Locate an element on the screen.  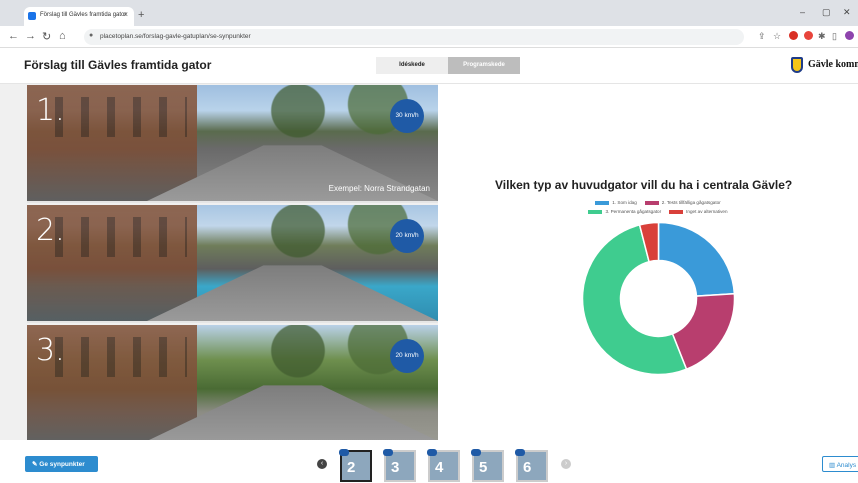
share-icon: ⇪ is located at coordinates (762, 36).